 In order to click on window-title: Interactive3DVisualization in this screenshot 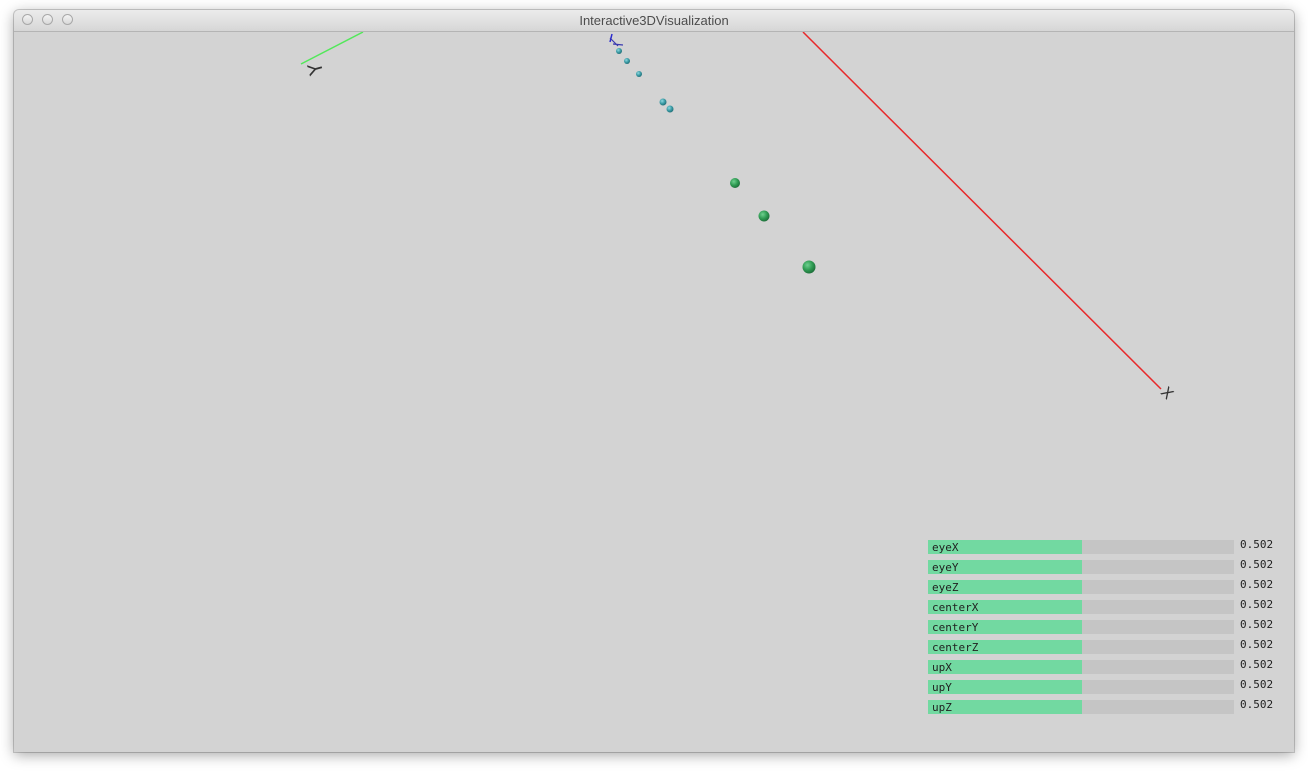, I will do `click(654, 20)`.